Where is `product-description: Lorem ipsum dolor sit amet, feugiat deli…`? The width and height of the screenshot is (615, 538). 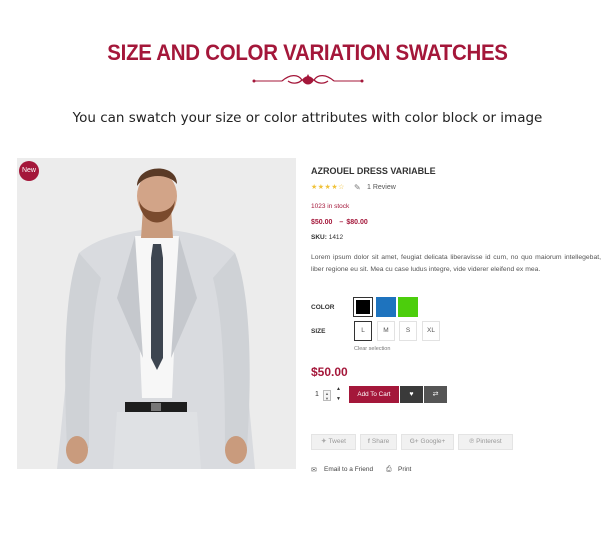
product-description: Lorem ipsum dolor sit amet, feugiat deli… is located at coordinates (456, 263).